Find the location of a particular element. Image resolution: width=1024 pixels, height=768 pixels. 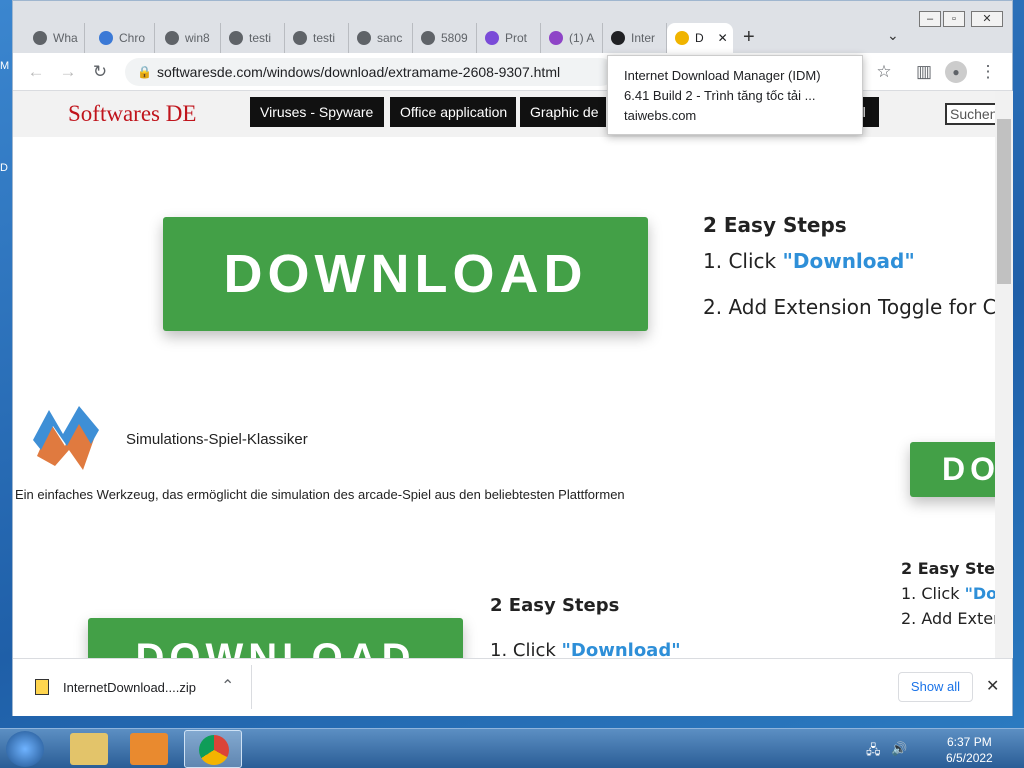

clock: 6:37 PM 6/5/2022 is located at coordinates (969, 750).